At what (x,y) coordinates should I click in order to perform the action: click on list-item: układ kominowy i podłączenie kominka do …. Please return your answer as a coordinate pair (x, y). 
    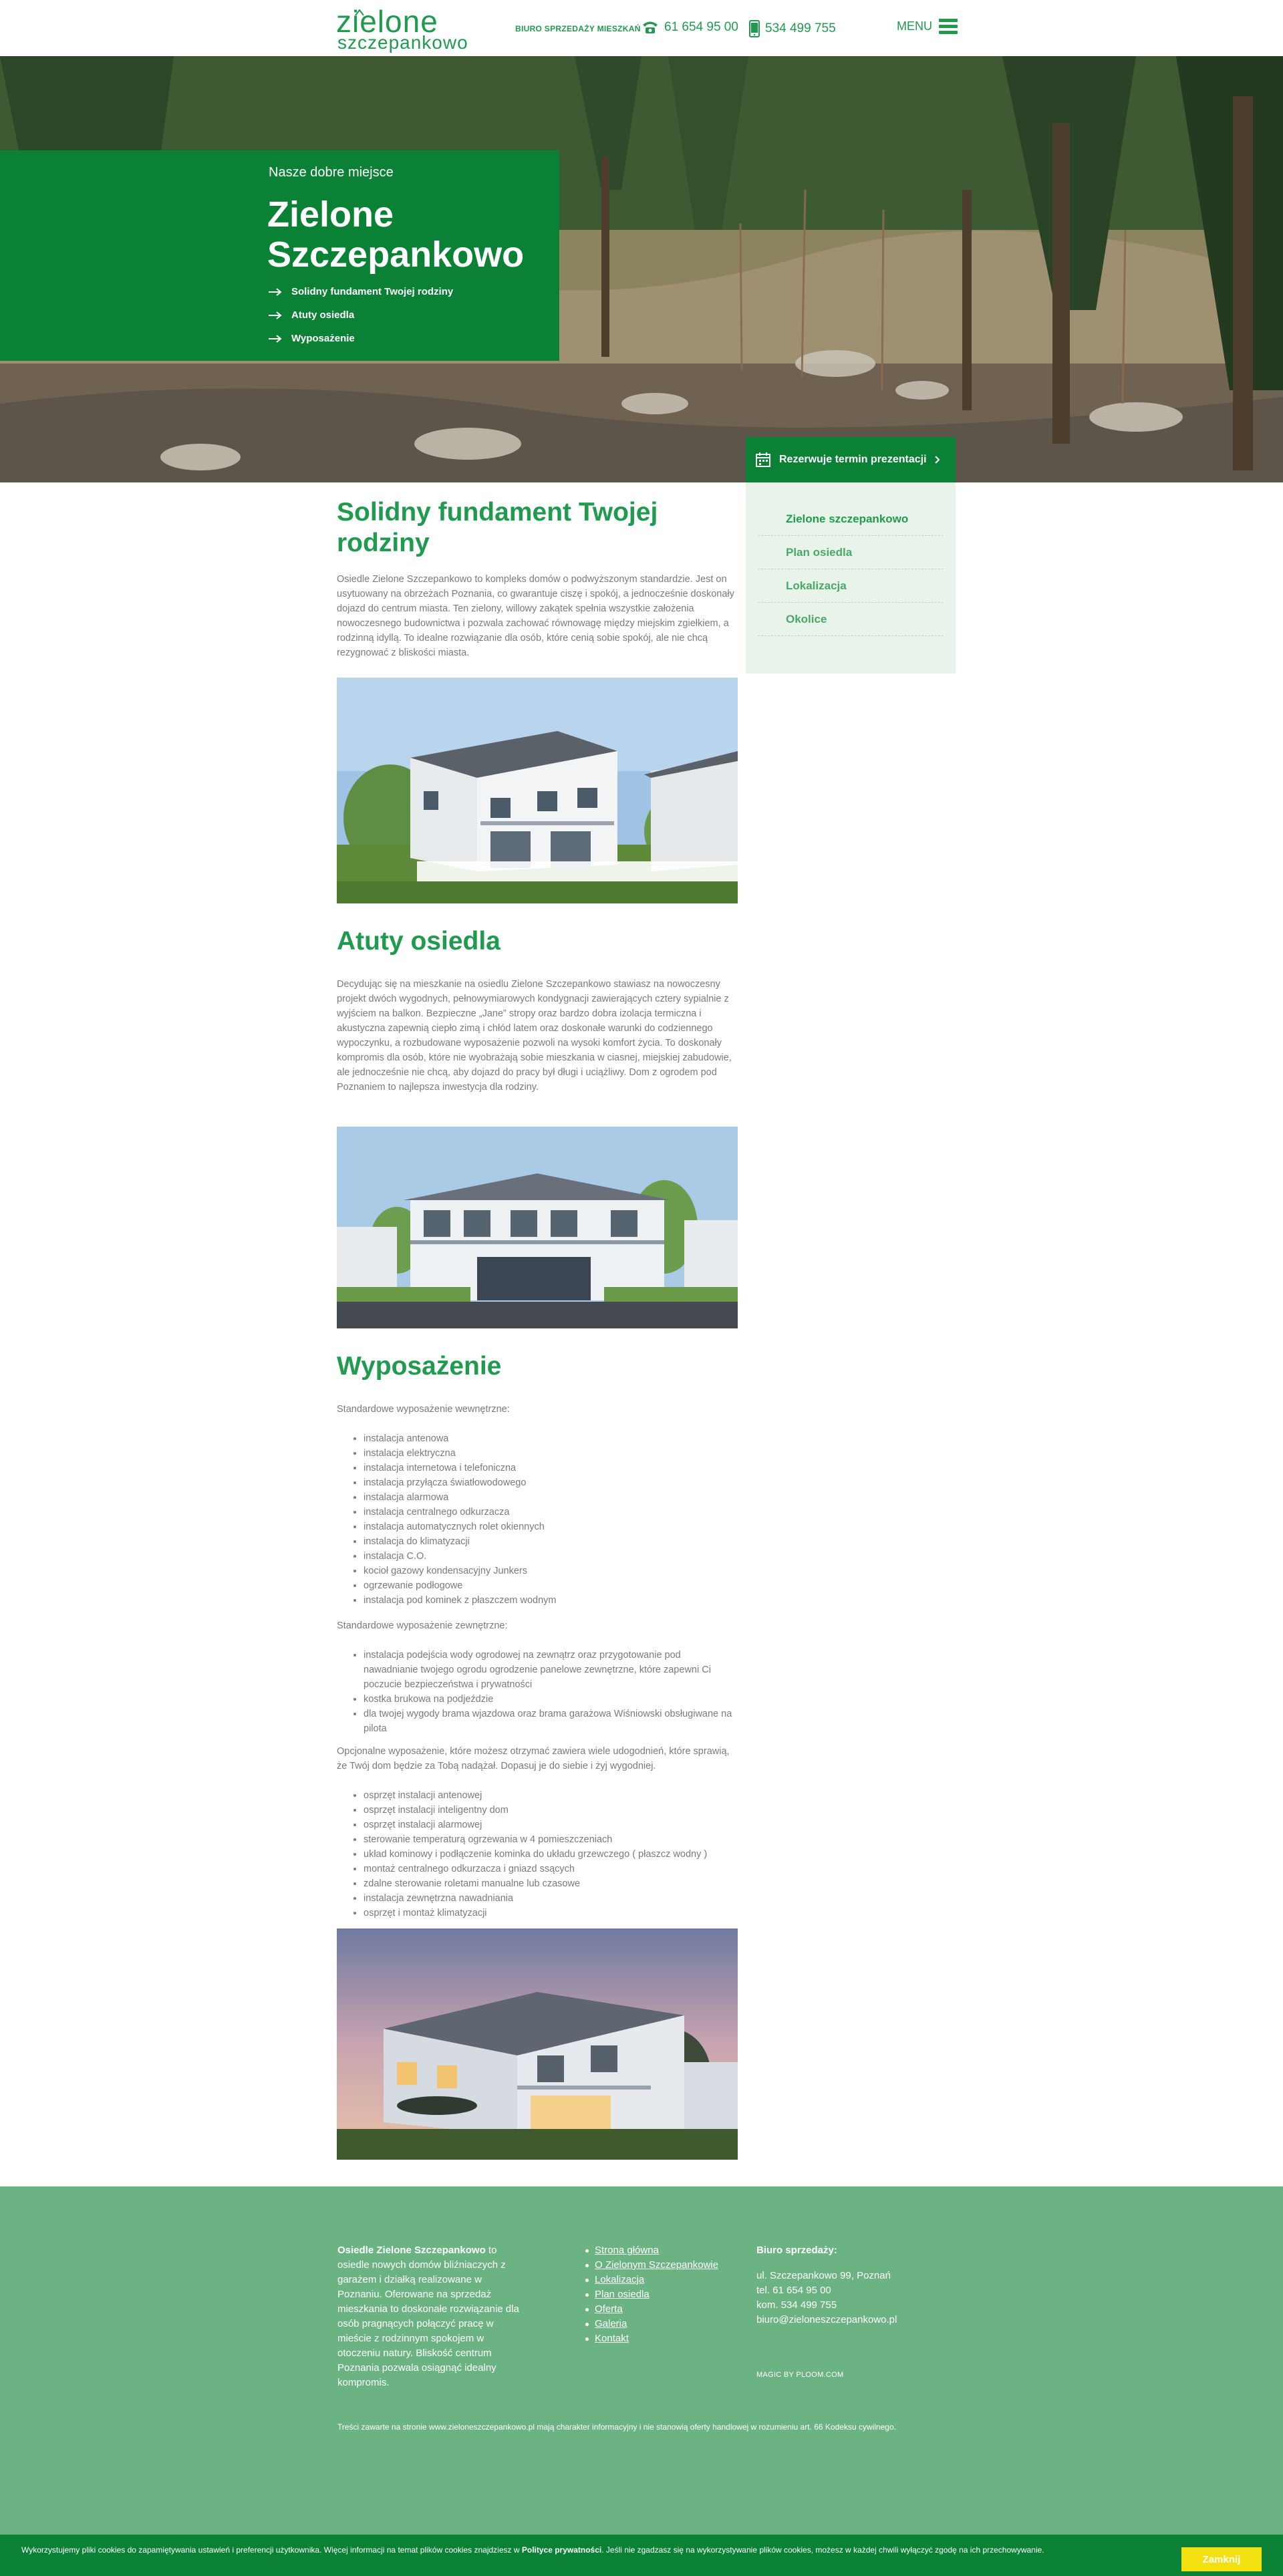
    Looking at the image, I should click on (551, 1854).